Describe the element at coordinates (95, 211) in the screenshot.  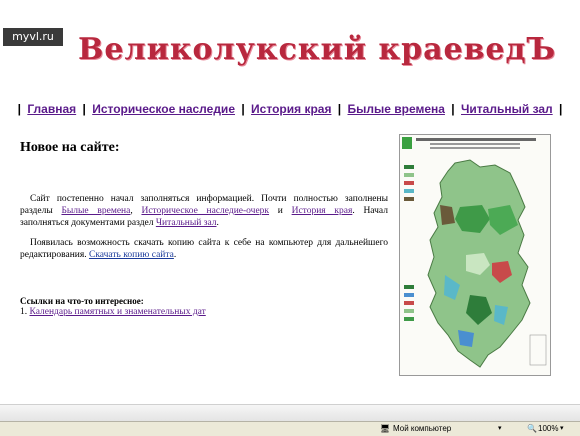
I see `link-old-times: Былые времена` at that location.